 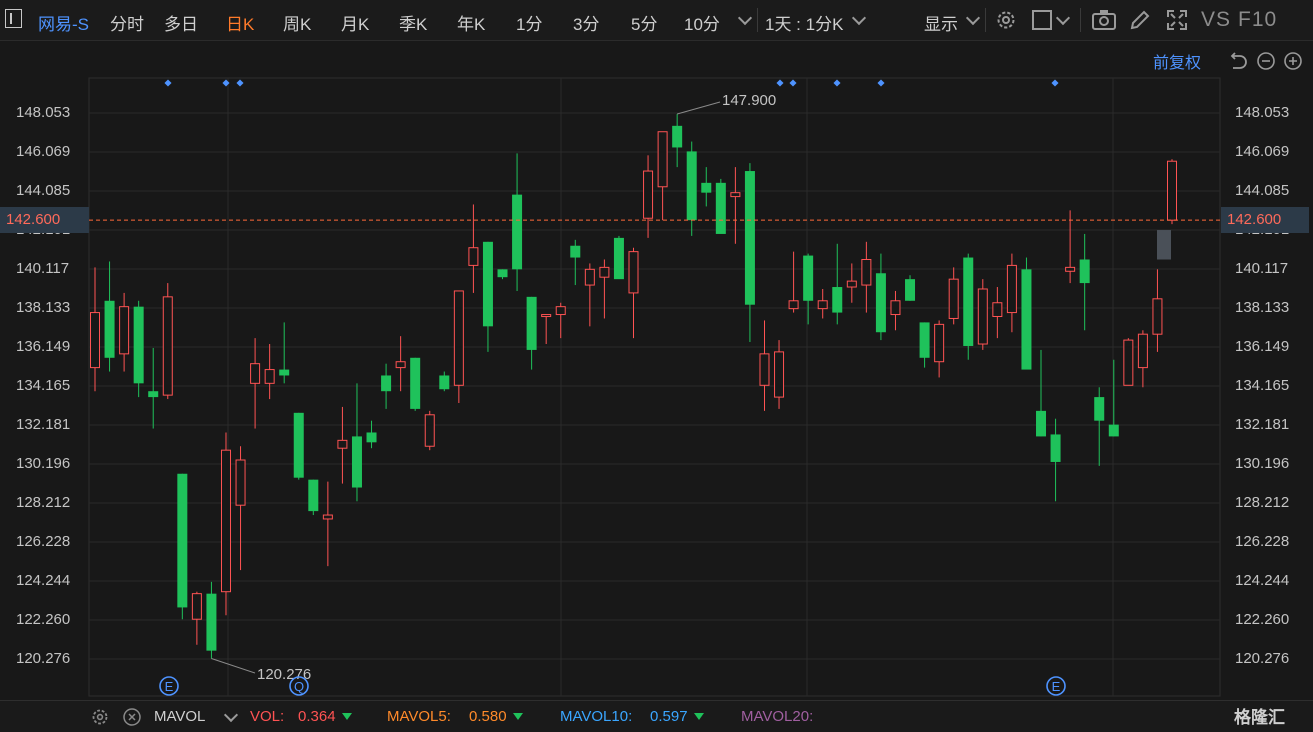 What do you see at coordinates (43, 658) in the screenshot?
I see `left-axis-tick-label: 120.276` at bounding box center [43, 658].